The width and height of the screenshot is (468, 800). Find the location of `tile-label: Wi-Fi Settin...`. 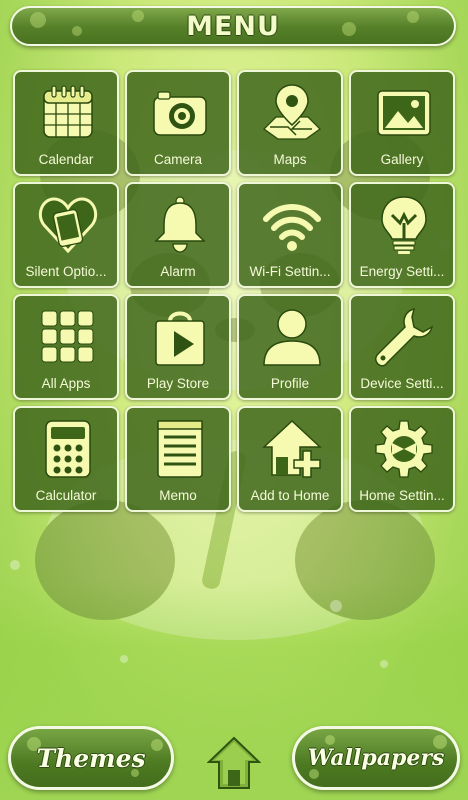

tile-label: Wi-Fi Settin... is located at coordinates (290, 271).